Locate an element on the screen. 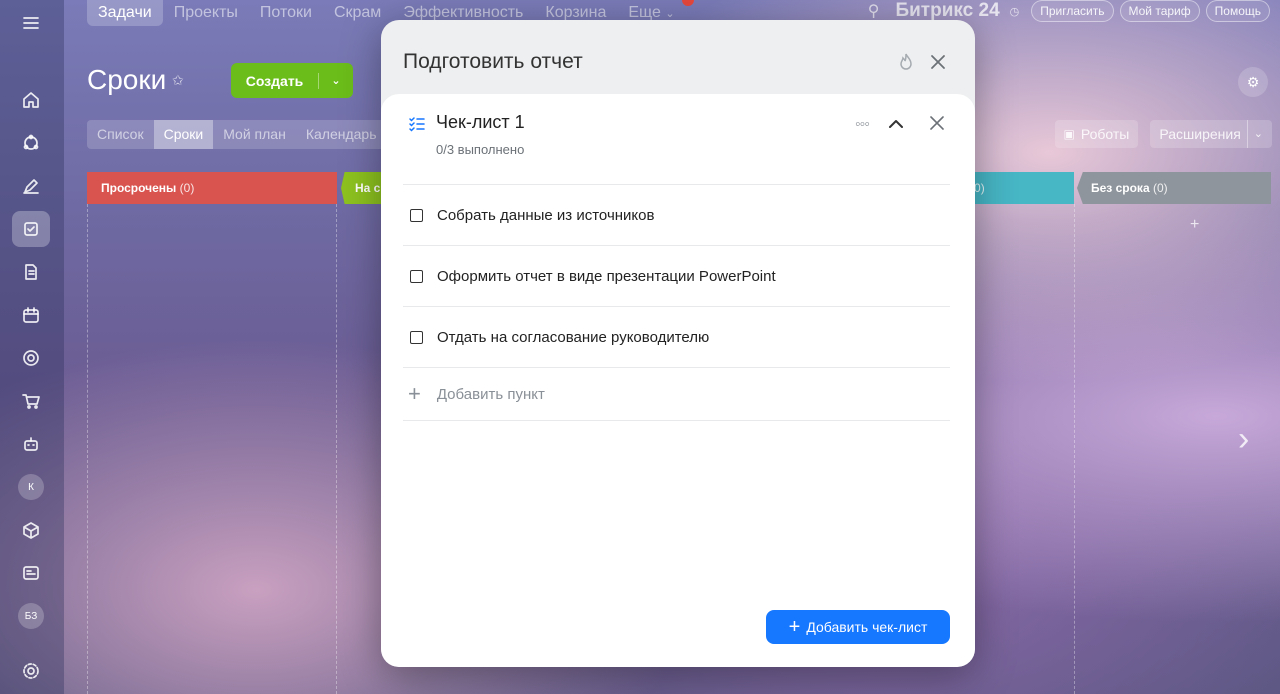 This screenshot has height=694, width=1280. tab-list: Список is located at coordinates (120, 134).